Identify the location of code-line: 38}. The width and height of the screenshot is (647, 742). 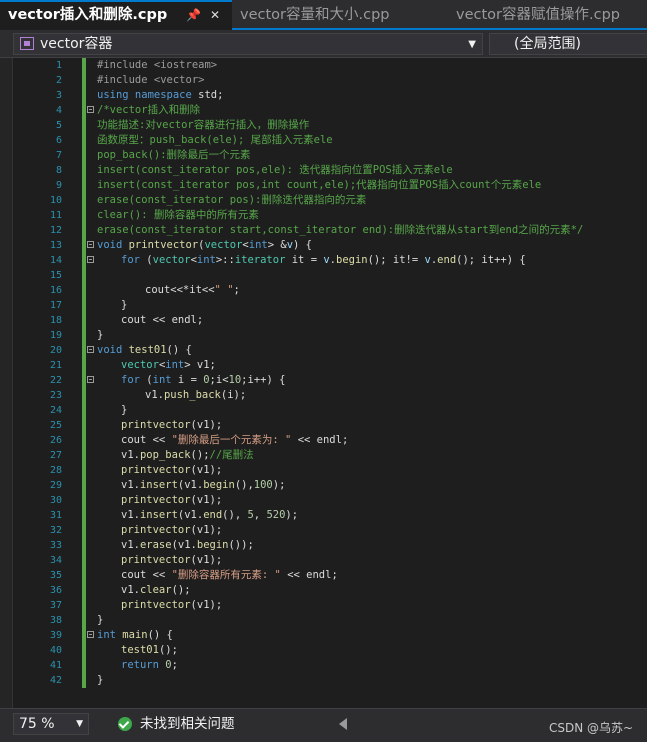
(323, 620).